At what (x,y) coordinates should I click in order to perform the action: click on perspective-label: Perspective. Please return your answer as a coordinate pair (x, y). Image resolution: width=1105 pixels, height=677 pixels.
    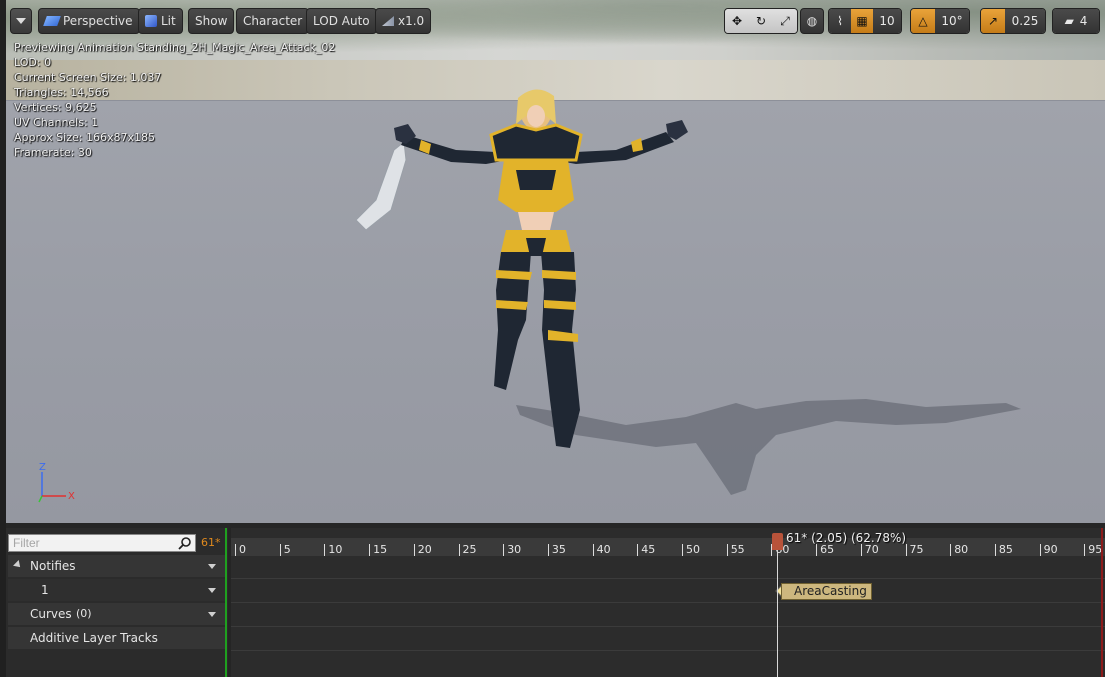
    Looking at the image, I should click on (98, 21).